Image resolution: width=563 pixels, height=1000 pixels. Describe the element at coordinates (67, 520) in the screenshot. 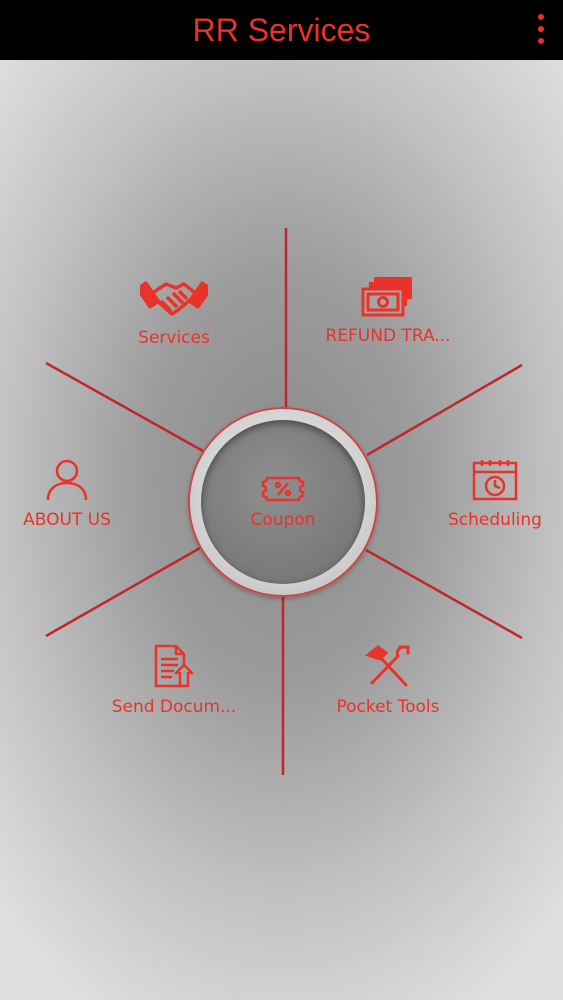

I see `menu-item-label: ABOUT US` at that location.